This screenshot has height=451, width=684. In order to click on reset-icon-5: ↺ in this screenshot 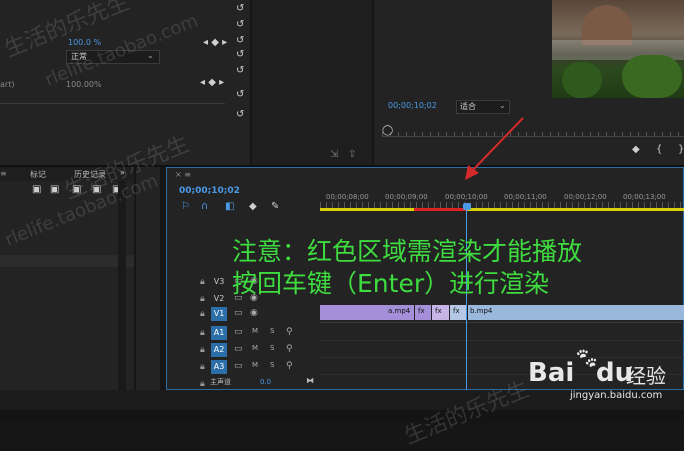, I will do `click(240, 115)`.